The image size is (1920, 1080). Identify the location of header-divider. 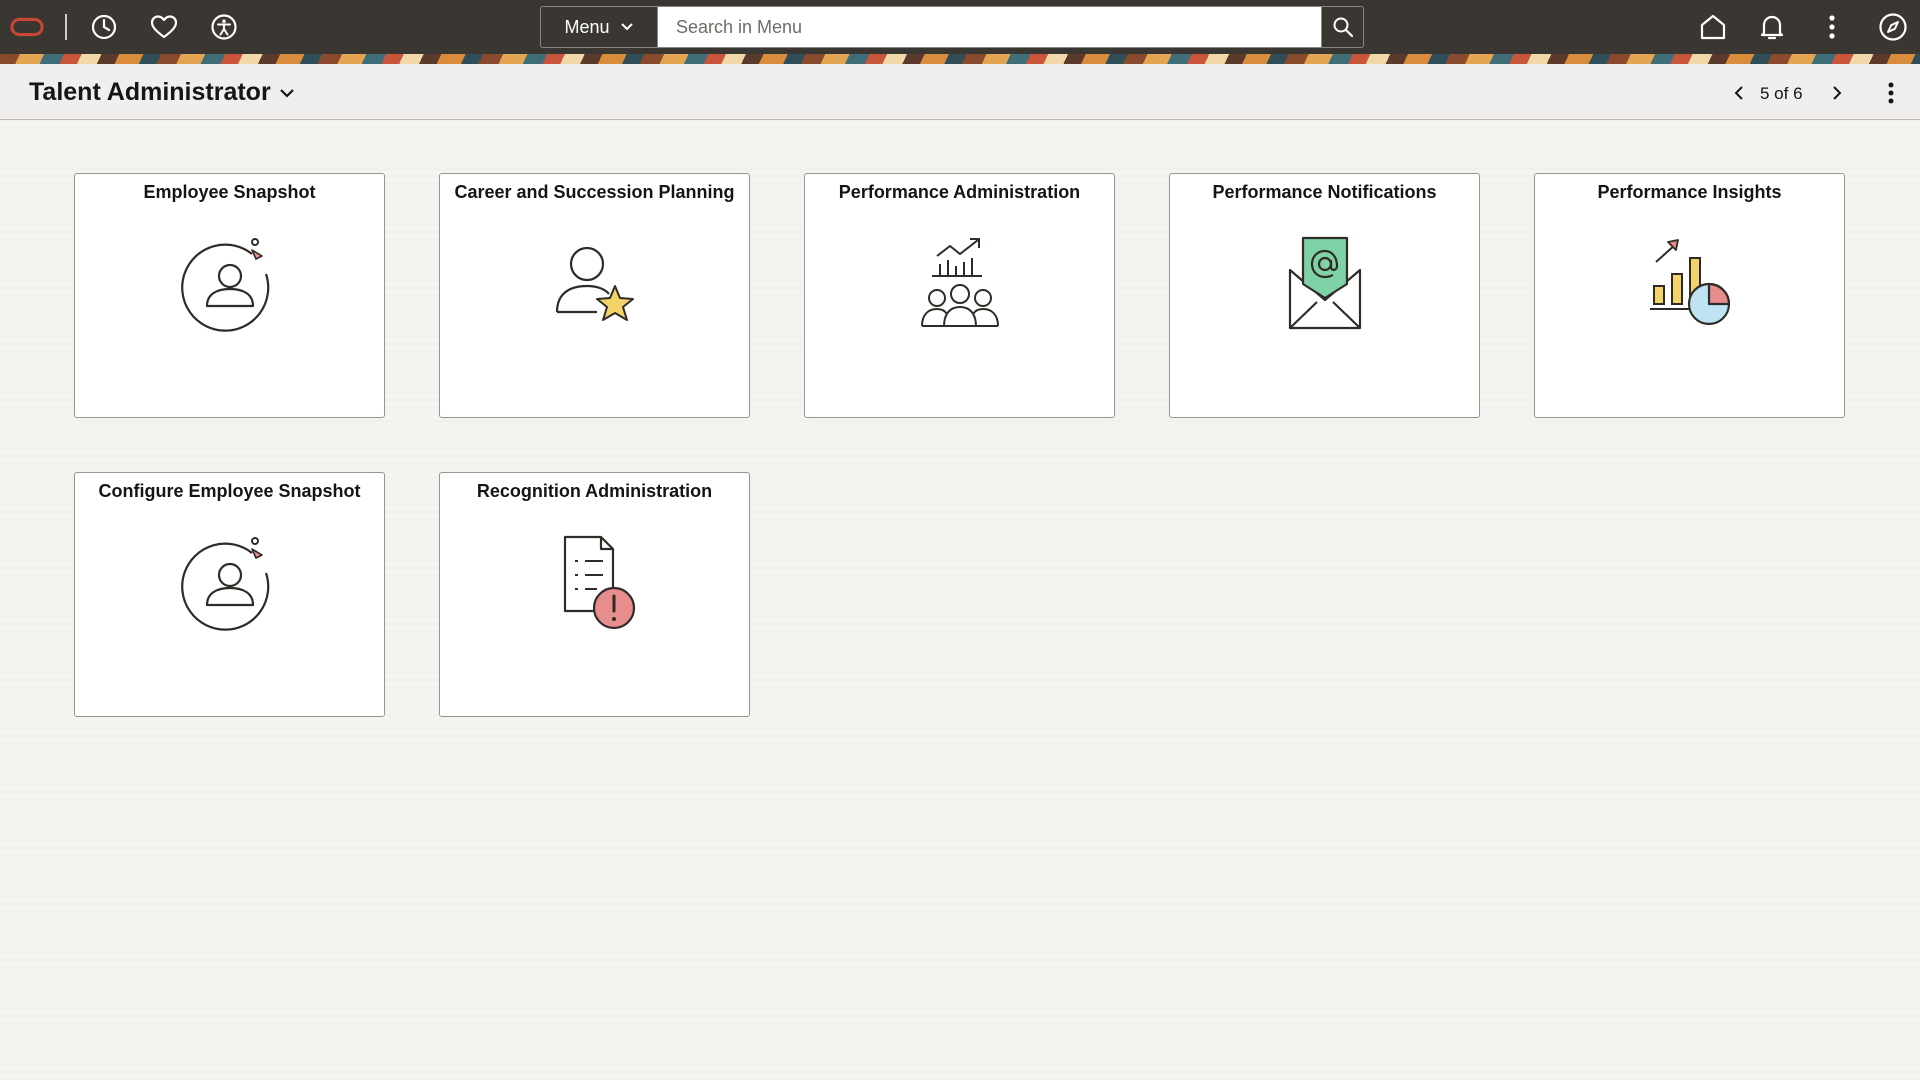
(66, 27).